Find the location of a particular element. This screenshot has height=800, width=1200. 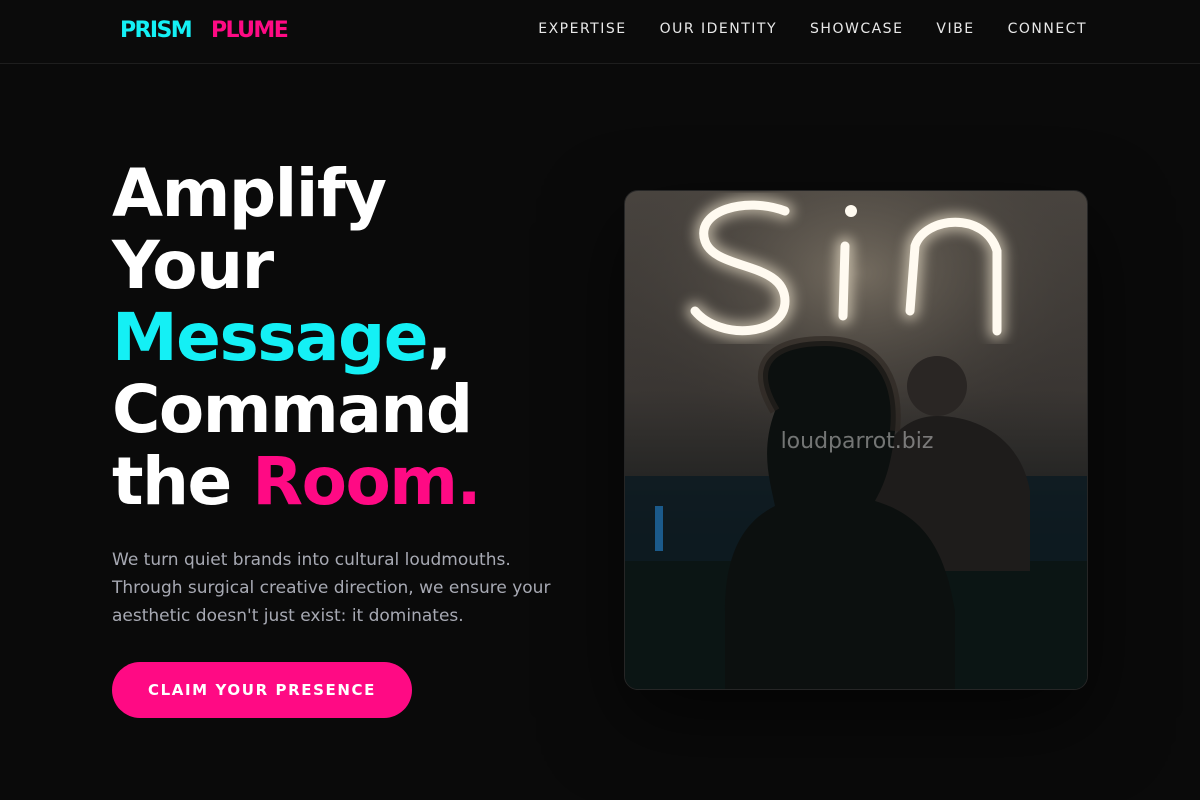

brand-logo-plume: PLUME is located at coordinates (250, 30).